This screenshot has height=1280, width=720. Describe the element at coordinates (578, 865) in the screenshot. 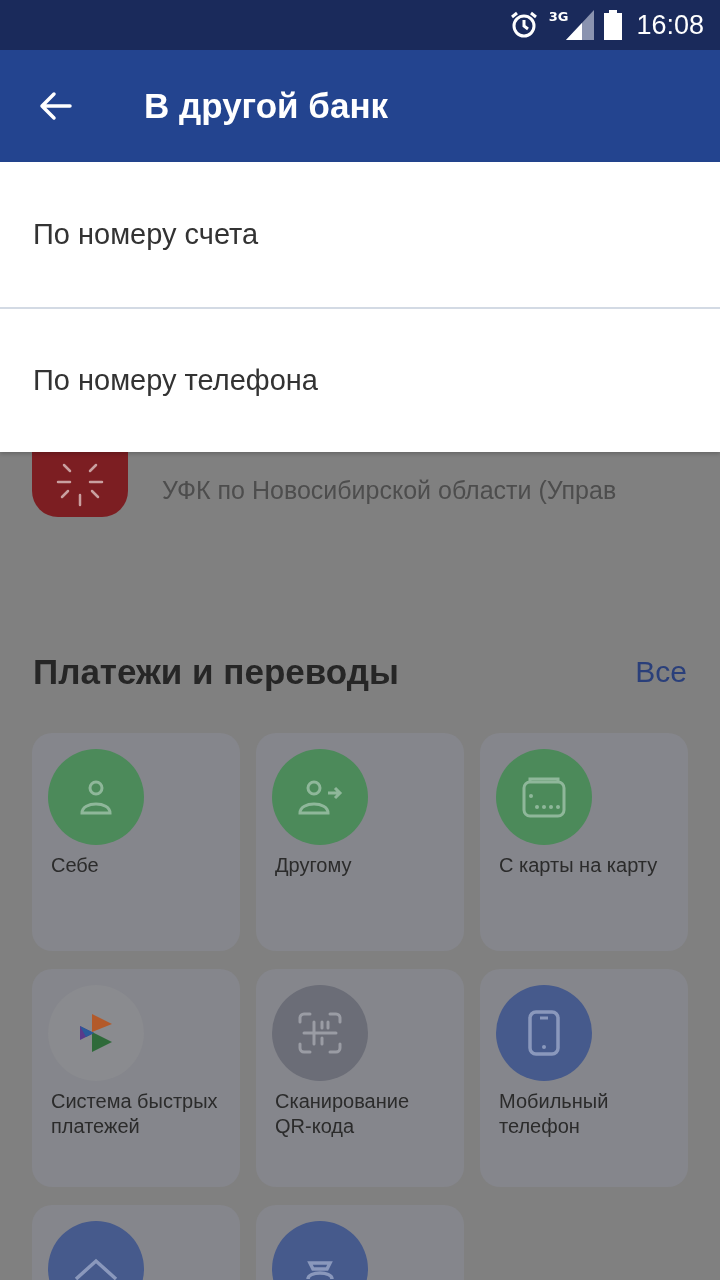

I see `tile-label: С карты на карту` at that location.